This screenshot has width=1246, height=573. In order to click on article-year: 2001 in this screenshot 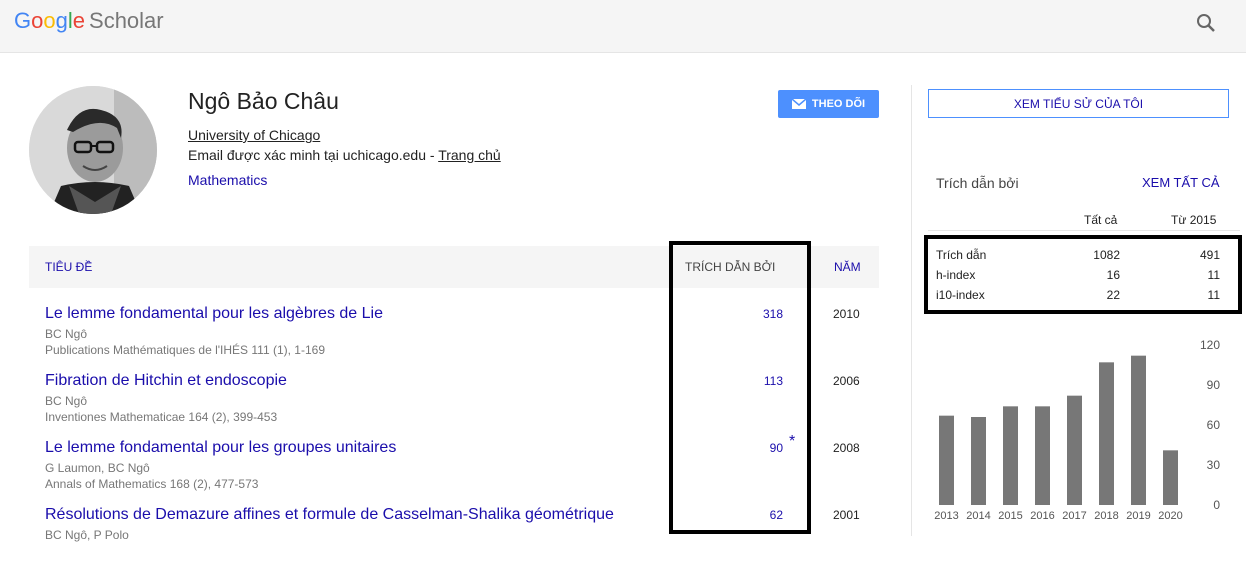, I will do `click(846, 515)`.